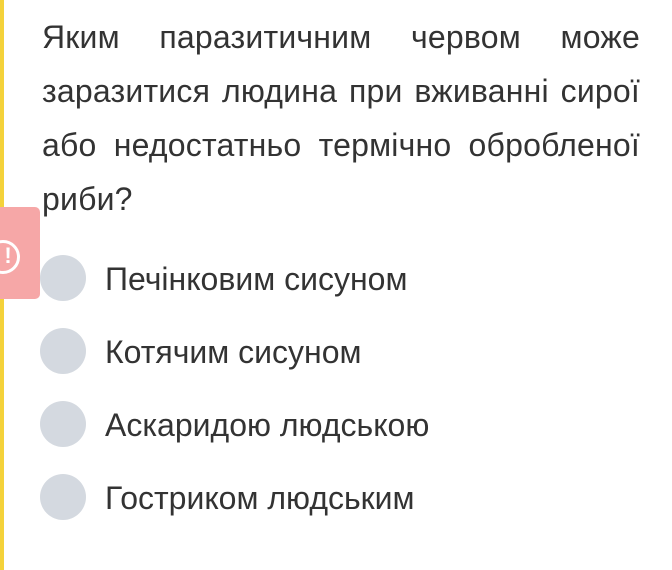 Image resolution: width=672 pixels, height=570 pixels. Describe the element at coordinates (8, 255) in the screenshot. I see `exclamation-mark: !` at that location.